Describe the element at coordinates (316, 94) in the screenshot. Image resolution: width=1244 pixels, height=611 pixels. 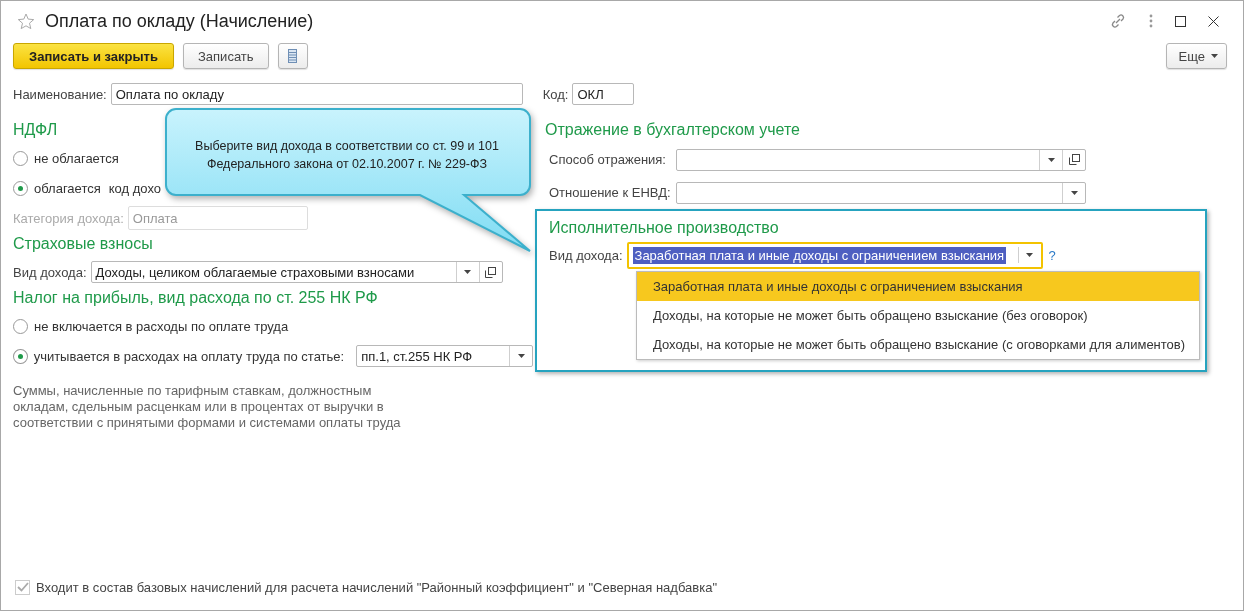
I see `input-field: Оплата по окладу` at that location.